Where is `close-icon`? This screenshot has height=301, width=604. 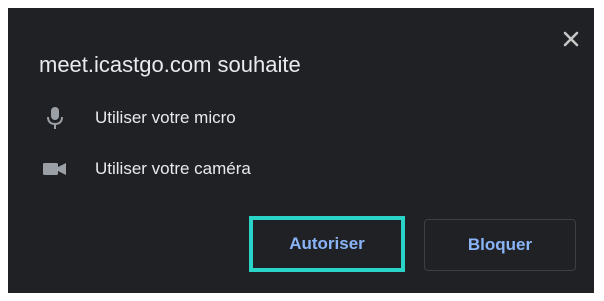
close-icon is located at coordinates (571, 41).